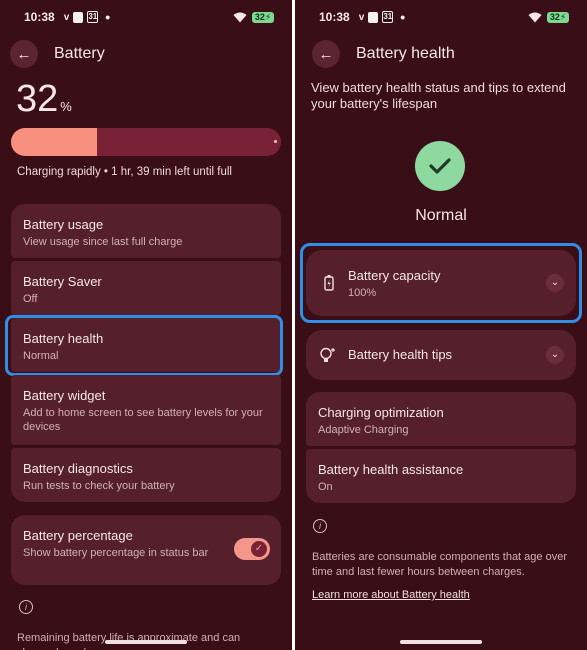  What do you see at coordinates (79, 53) in the screenshot?
I see `page-title: Battery` at bounding box center [79, 53].